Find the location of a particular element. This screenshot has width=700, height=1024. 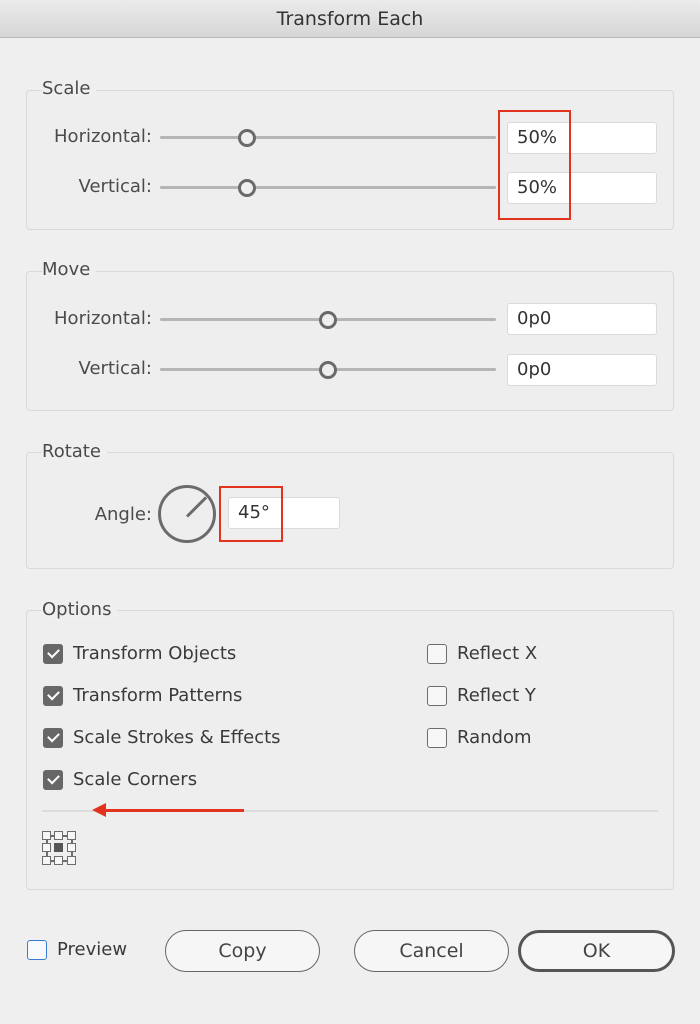

move-horizontal-slider is located at coordinates (328, 320).